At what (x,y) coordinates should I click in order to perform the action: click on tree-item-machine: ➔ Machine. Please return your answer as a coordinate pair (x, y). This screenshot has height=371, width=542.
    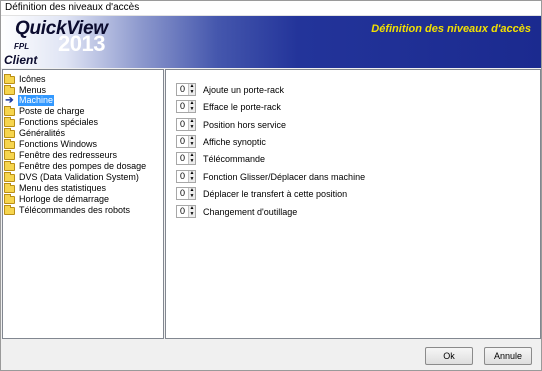
    Looking at the image, I should click on (29, 100).